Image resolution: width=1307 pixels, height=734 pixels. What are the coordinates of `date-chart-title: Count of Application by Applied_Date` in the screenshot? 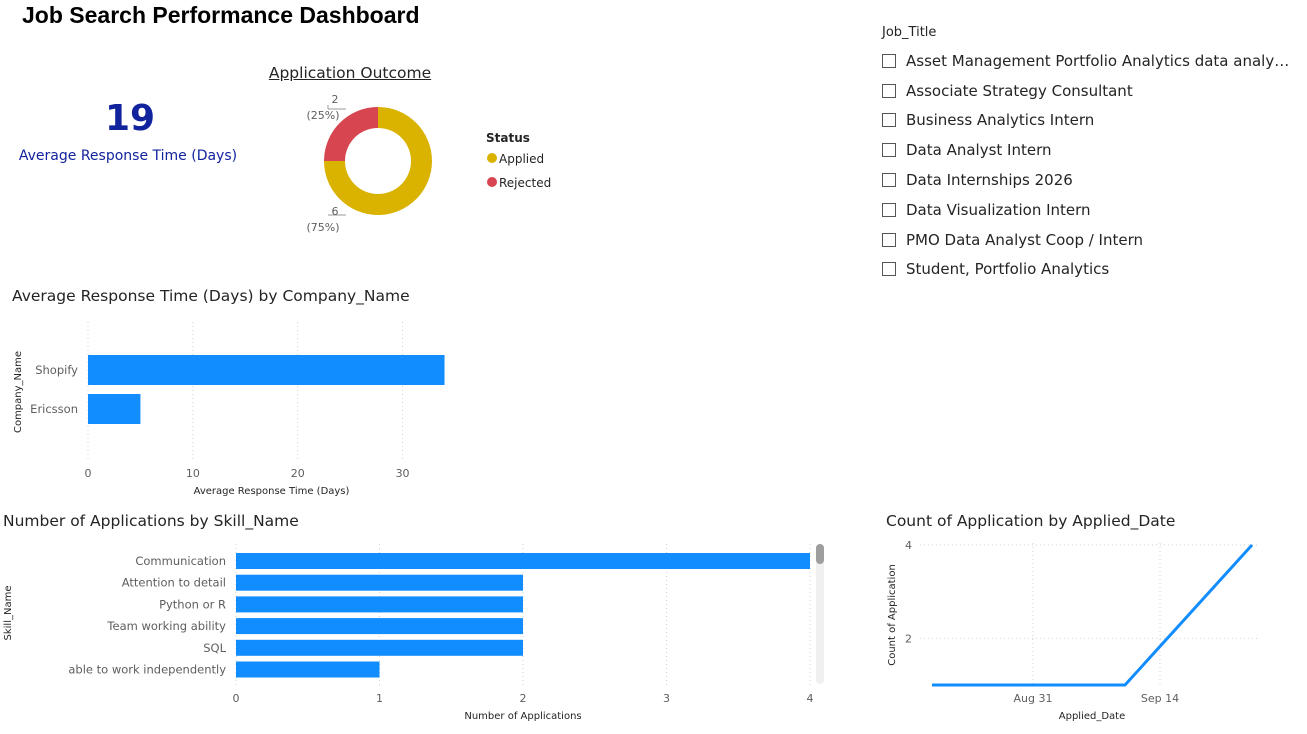 It's located at (1031, 521).